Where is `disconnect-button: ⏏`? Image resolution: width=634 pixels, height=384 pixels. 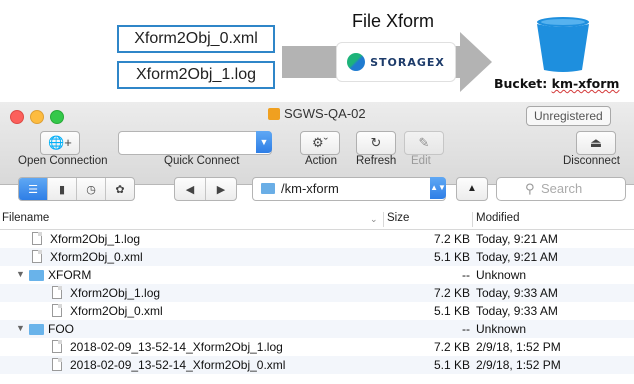 disconnect-button: ⏏ is located at coordinates (596, 143).